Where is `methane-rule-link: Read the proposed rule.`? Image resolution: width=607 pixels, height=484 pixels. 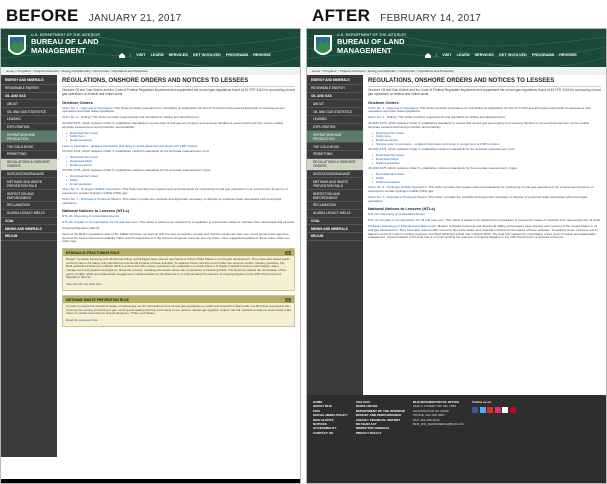
methane-rule-link: Read the proposed rule. is located at coordinates (82, 320).